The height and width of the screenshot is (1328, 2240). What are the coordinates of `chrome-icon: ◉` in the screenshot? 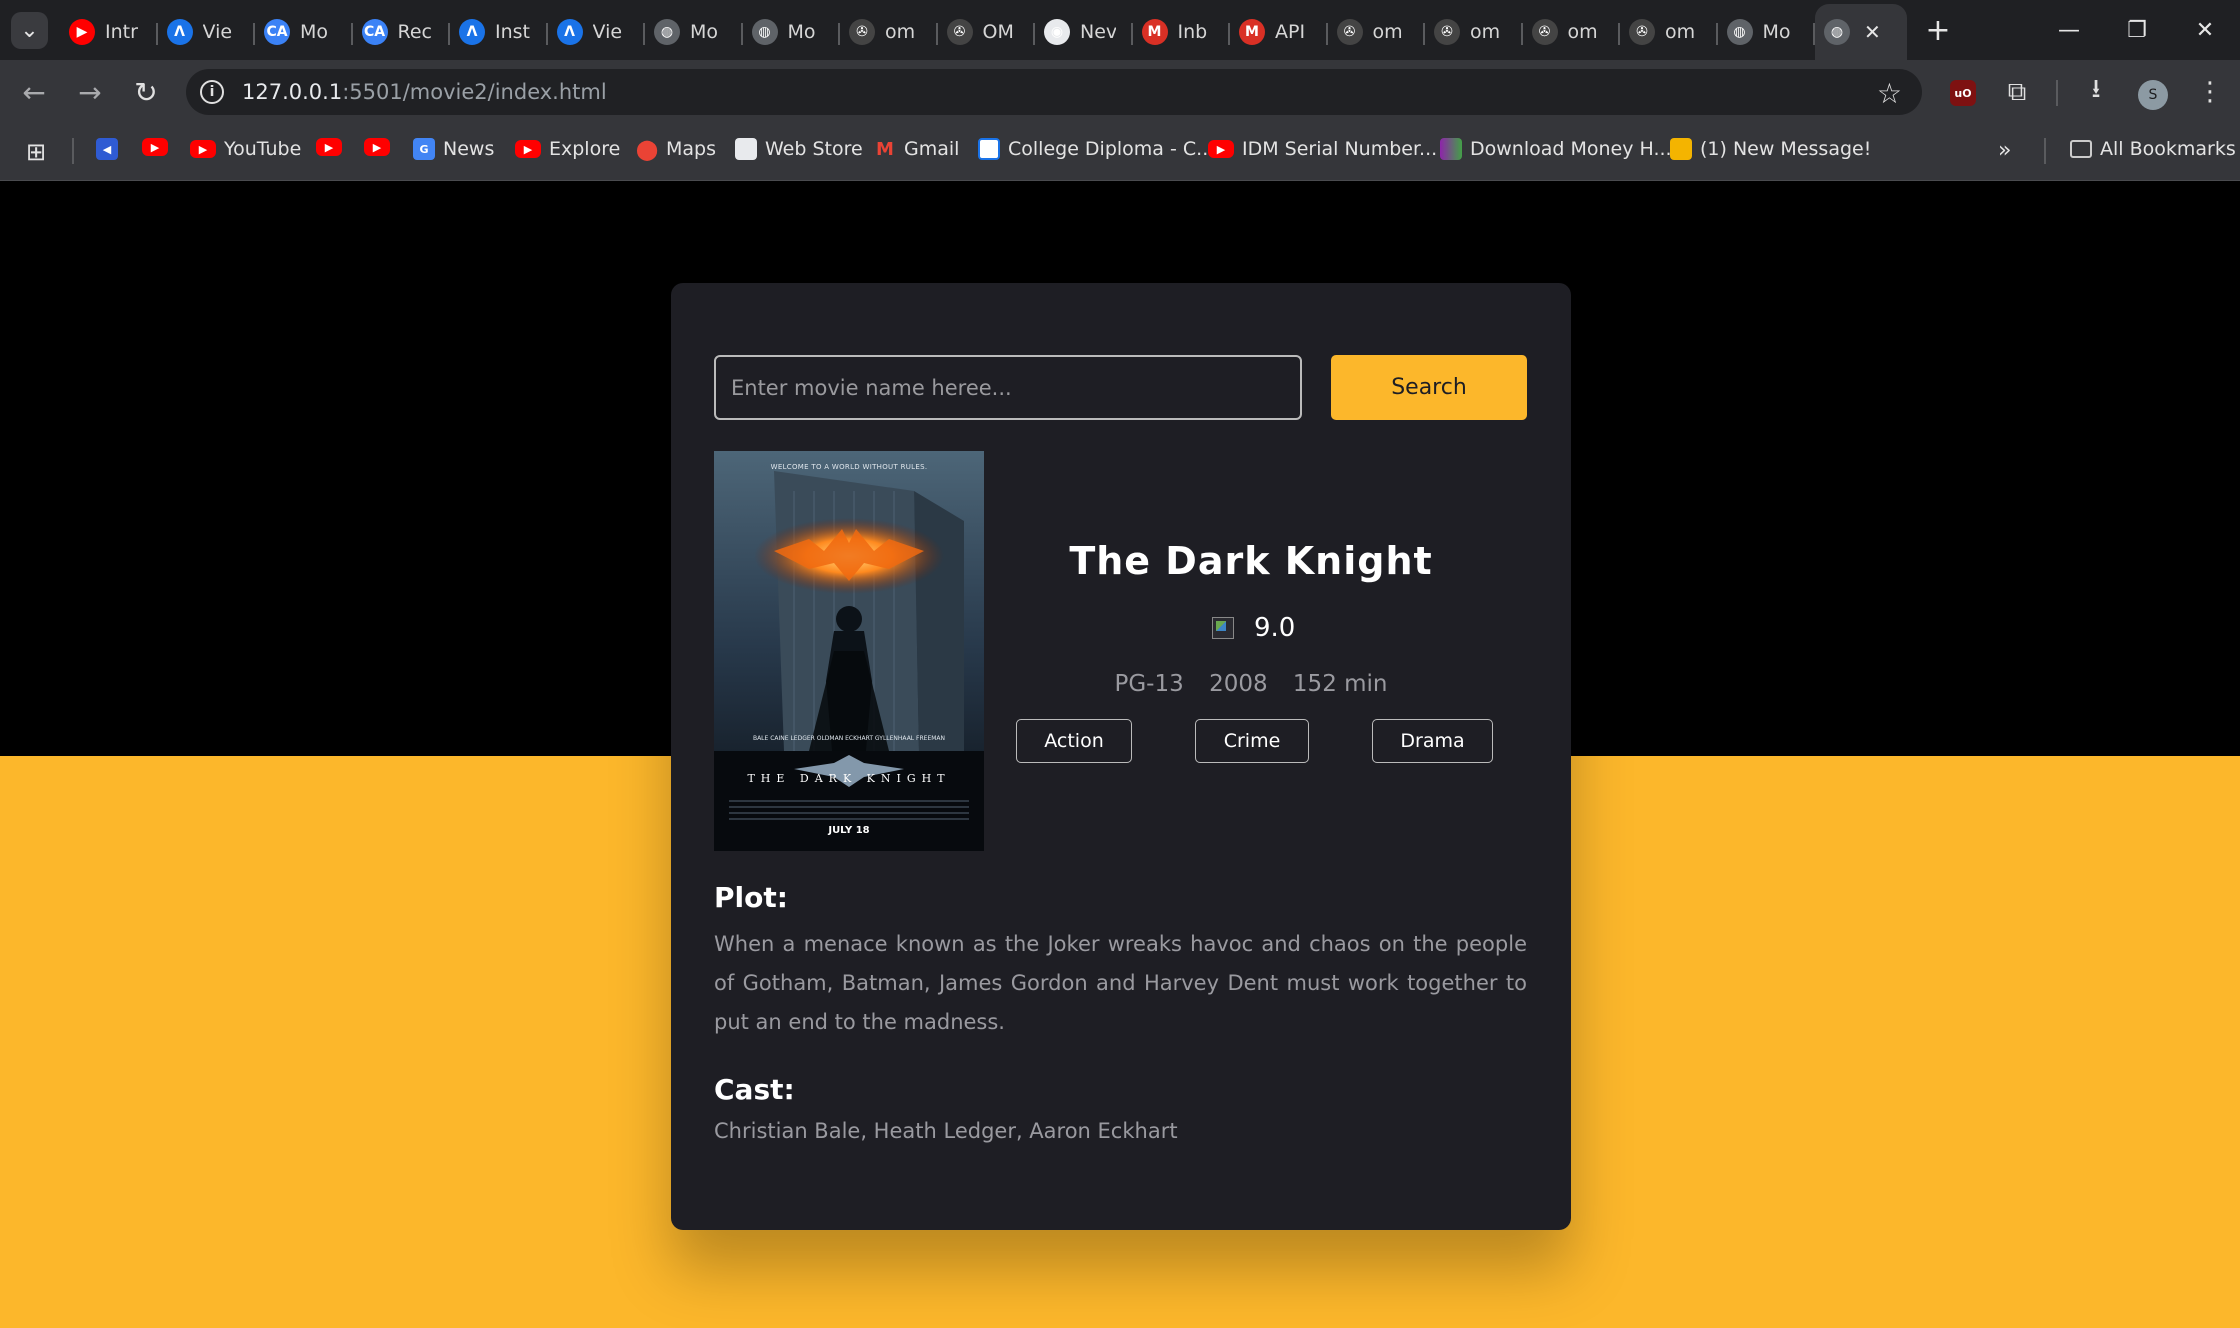 It's located at (1057, 32).